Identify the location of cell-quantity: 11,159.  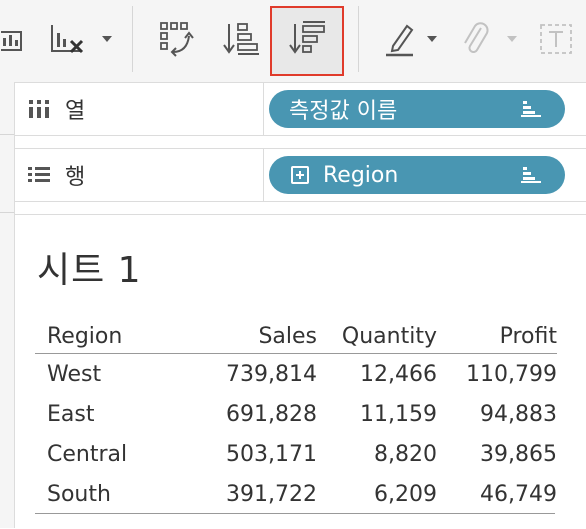
(377, 414).